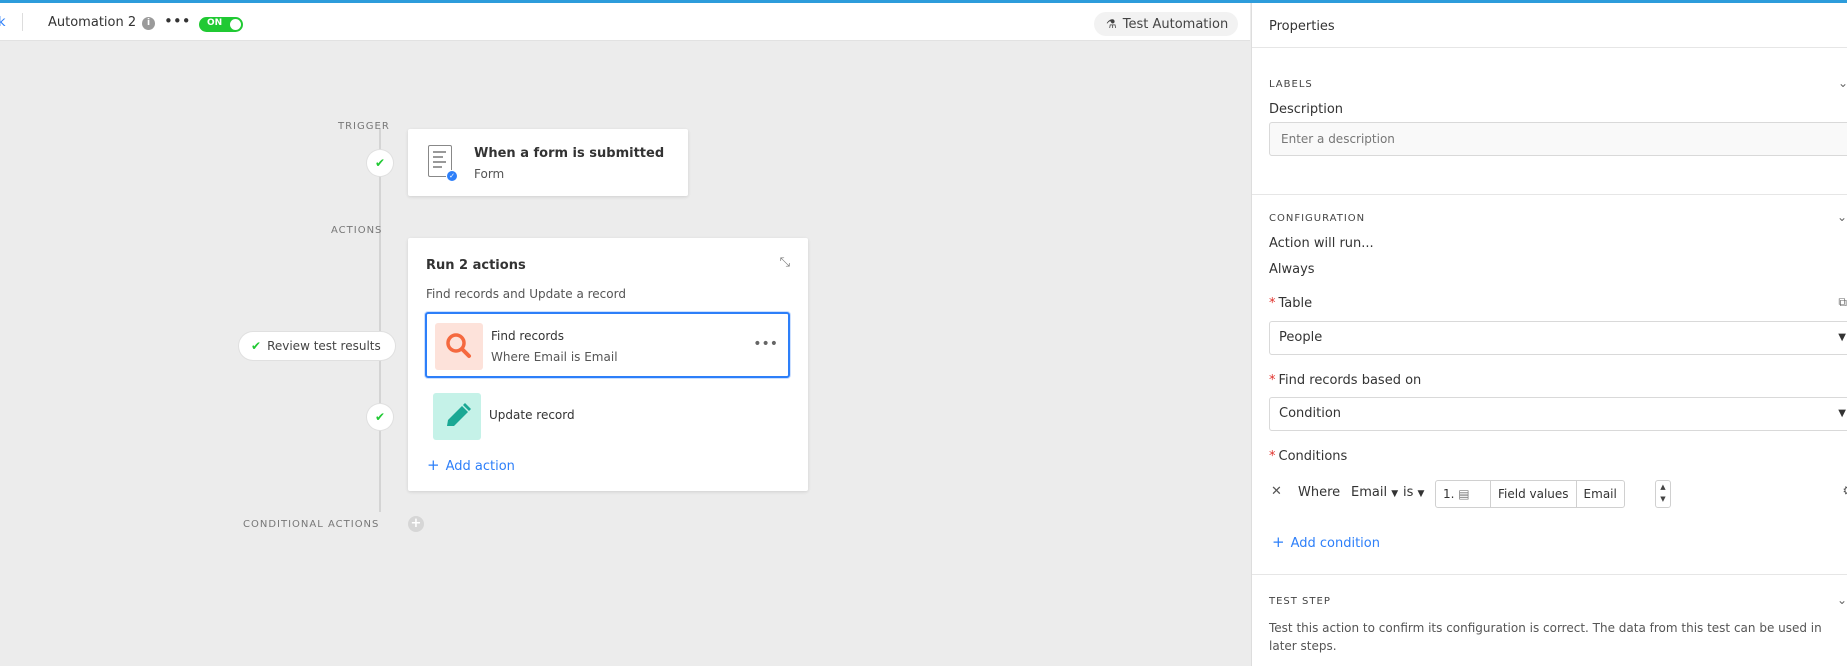 The height and width of the screenshot is (666, 1847). I want to click on automation-header: k Automation 2 i ••• ON ⚗ Test Automation, so click(625, 22).